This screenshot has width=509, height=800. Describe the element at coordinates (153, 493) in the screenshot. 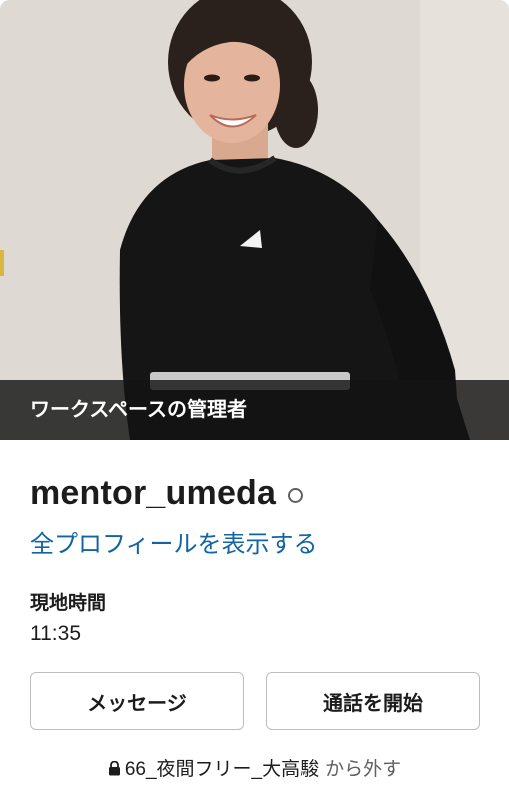

I see `display-name: mentor_umeda` at that location.